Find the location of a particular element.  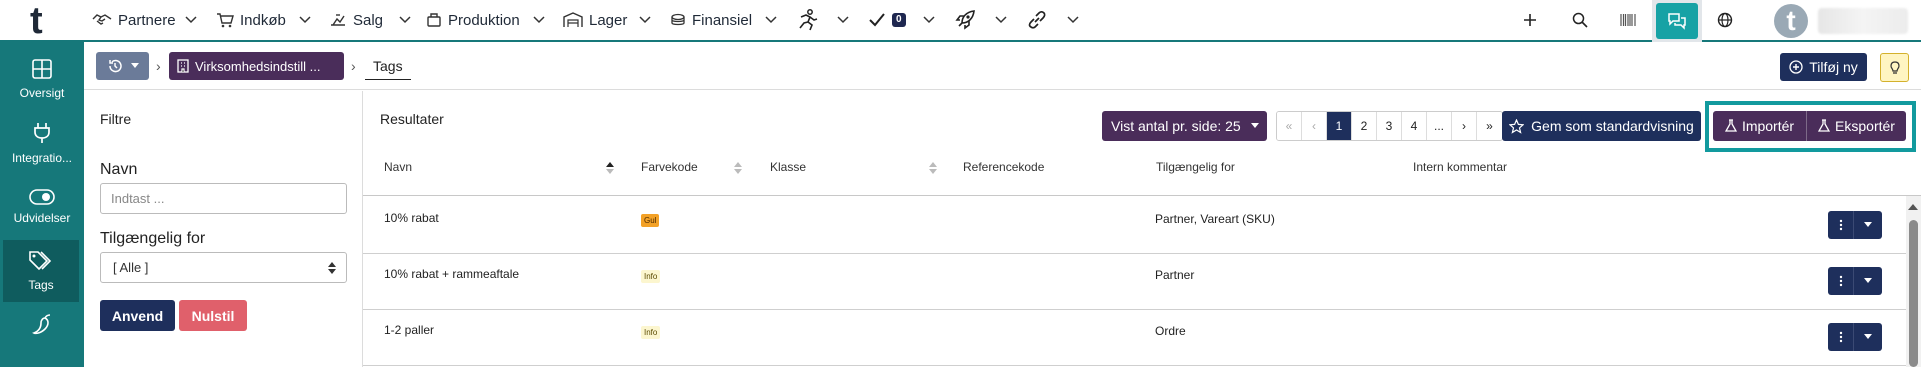

rocket-icon is located at coordinates (965, 20).